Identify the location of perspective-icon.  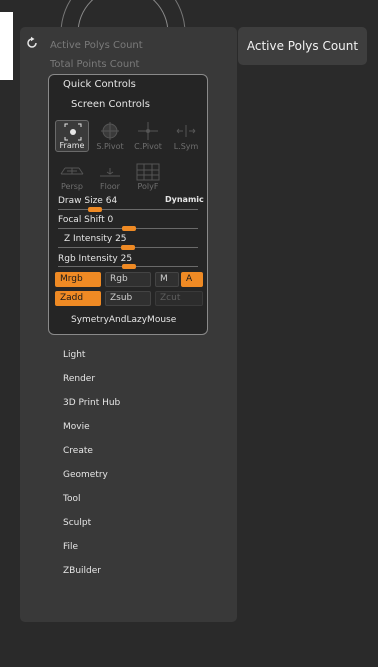
(72, 171).